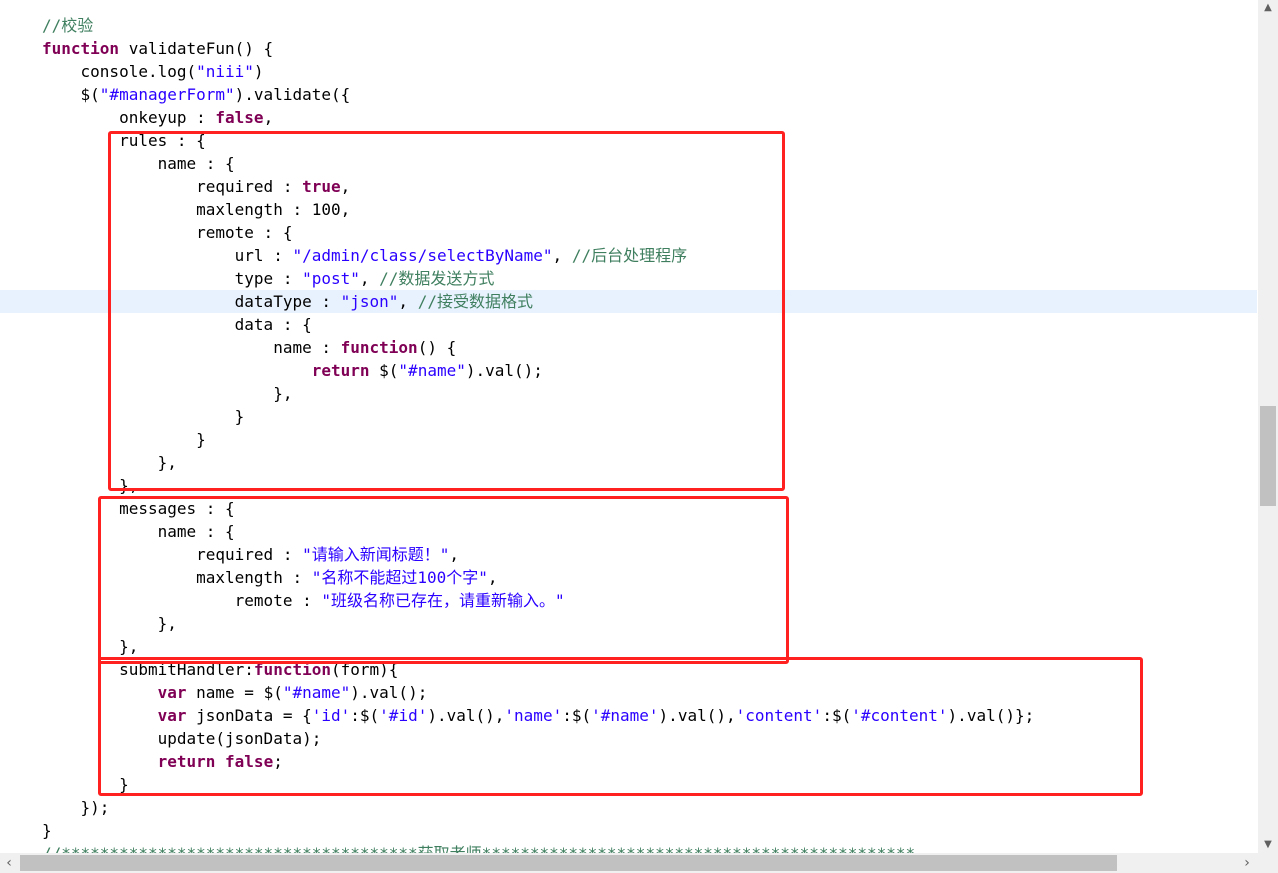  I want to click on vertical-scrollbar: ▲ ▼, so click(1268, 426).